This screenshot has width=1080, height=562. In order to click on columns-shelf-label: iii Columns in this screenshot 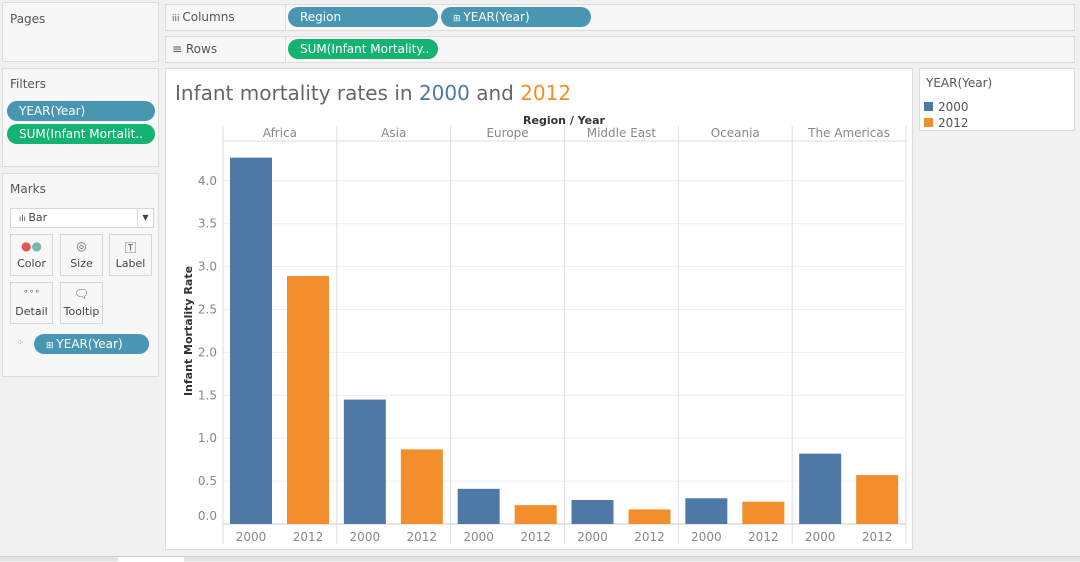, I will do `click(226, 17)`.